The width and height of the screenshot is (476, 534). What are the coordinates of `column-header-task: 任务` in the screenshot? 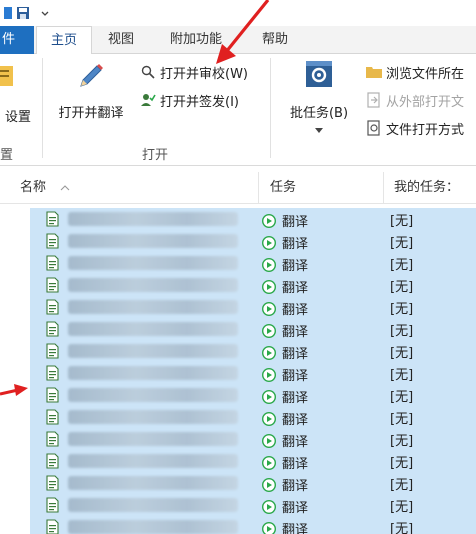 It's located at (283, 188).